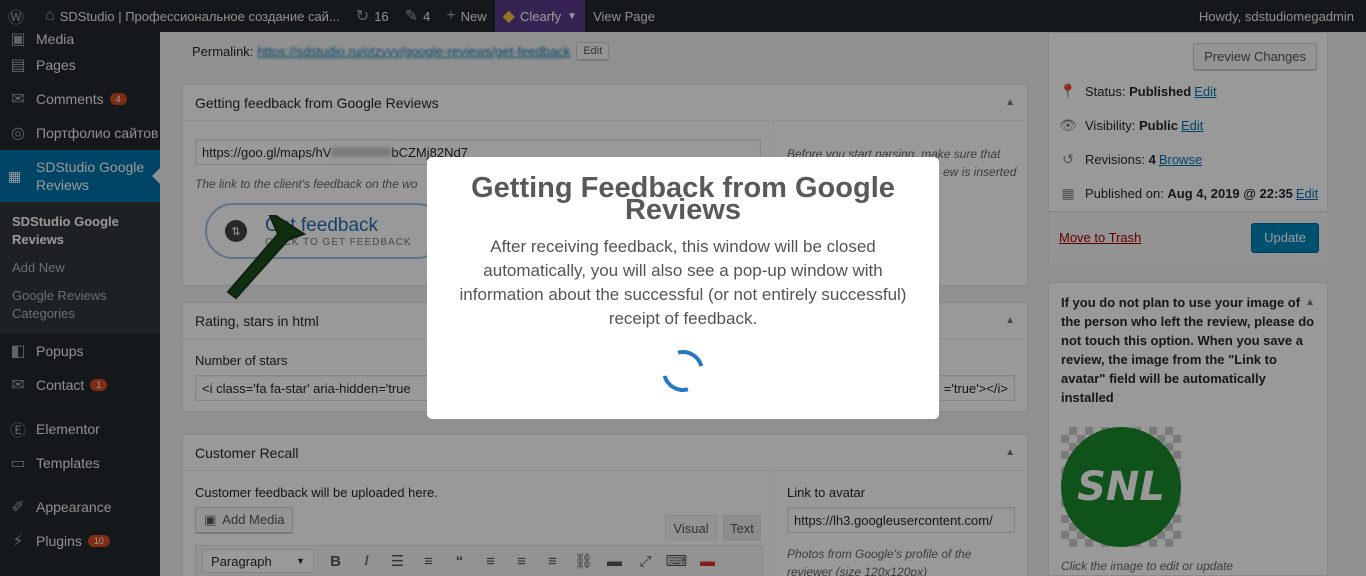 This screenshot has width=1366, height=576. I want to click on modal-title: Getting Feedback from Google Reviews, so click(683, 199).